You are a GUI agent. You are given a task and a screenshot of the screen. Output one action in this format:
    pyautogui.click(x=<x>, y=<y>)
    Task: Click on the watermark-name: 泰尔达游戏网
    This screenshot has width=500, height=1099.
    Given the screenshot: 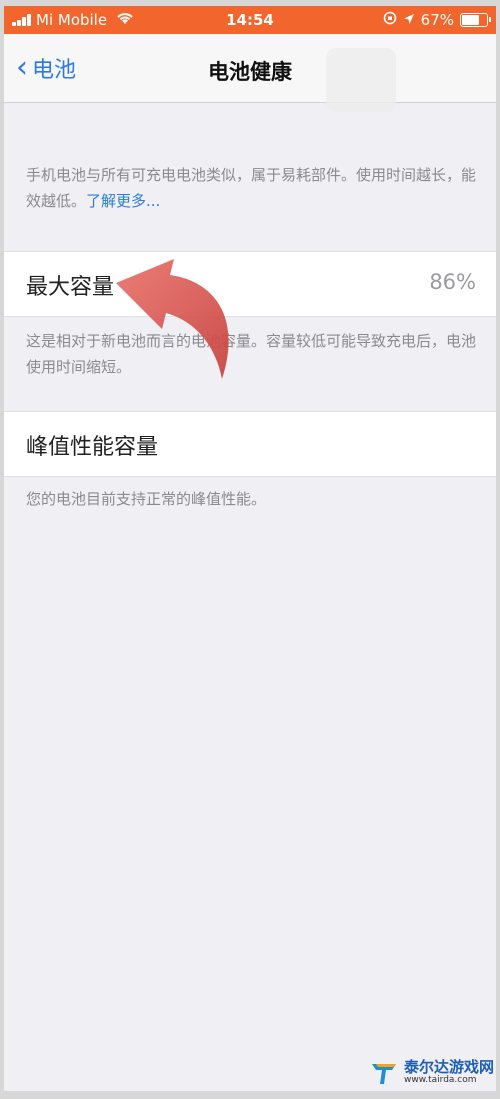 What is the action you would take?
    pyautogui.click(x=449, y=1066)
    